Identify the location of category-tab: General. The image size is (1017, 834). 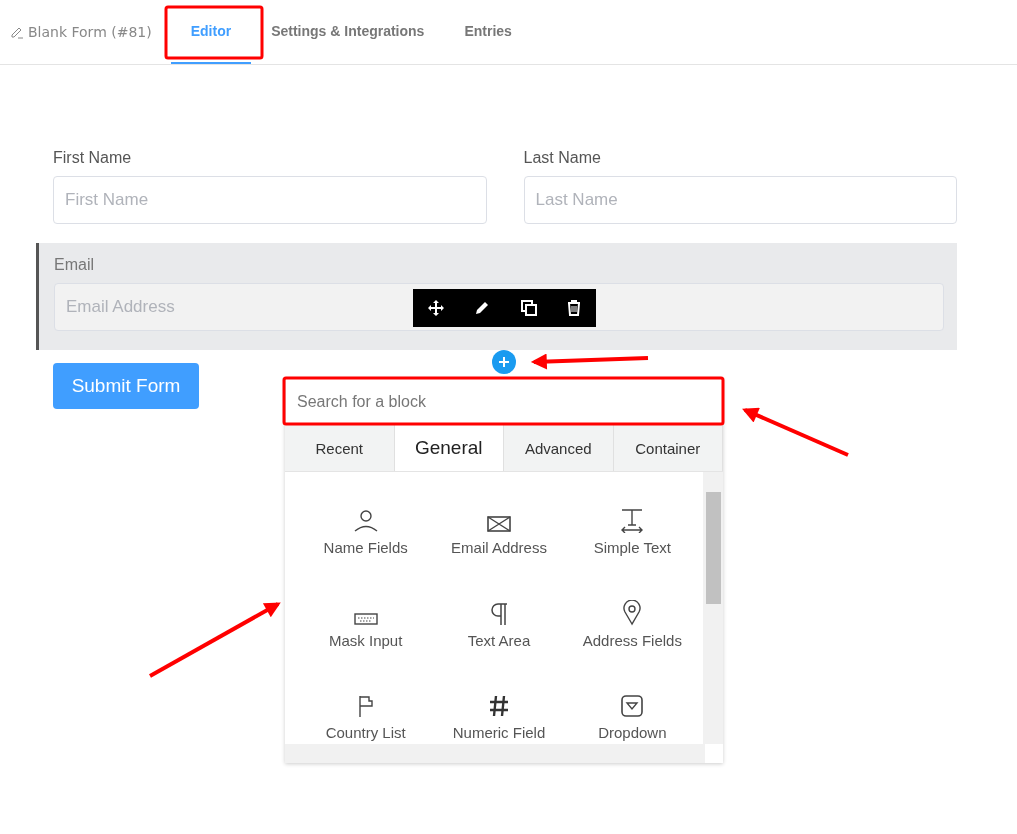
(449, 448).